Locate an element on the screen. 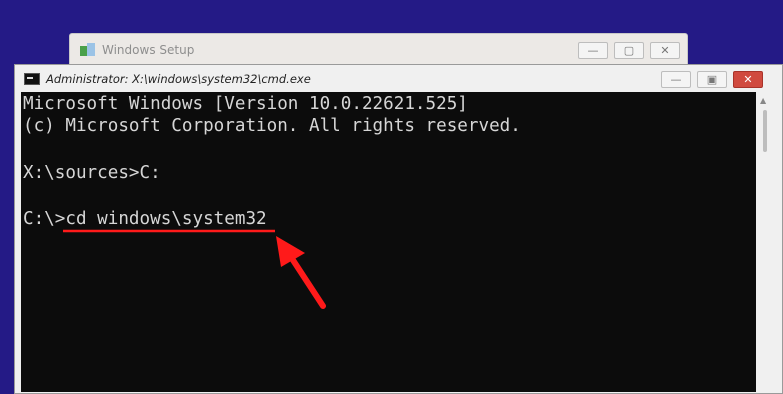  annotation-overlay is located at coordinates (194, 269).